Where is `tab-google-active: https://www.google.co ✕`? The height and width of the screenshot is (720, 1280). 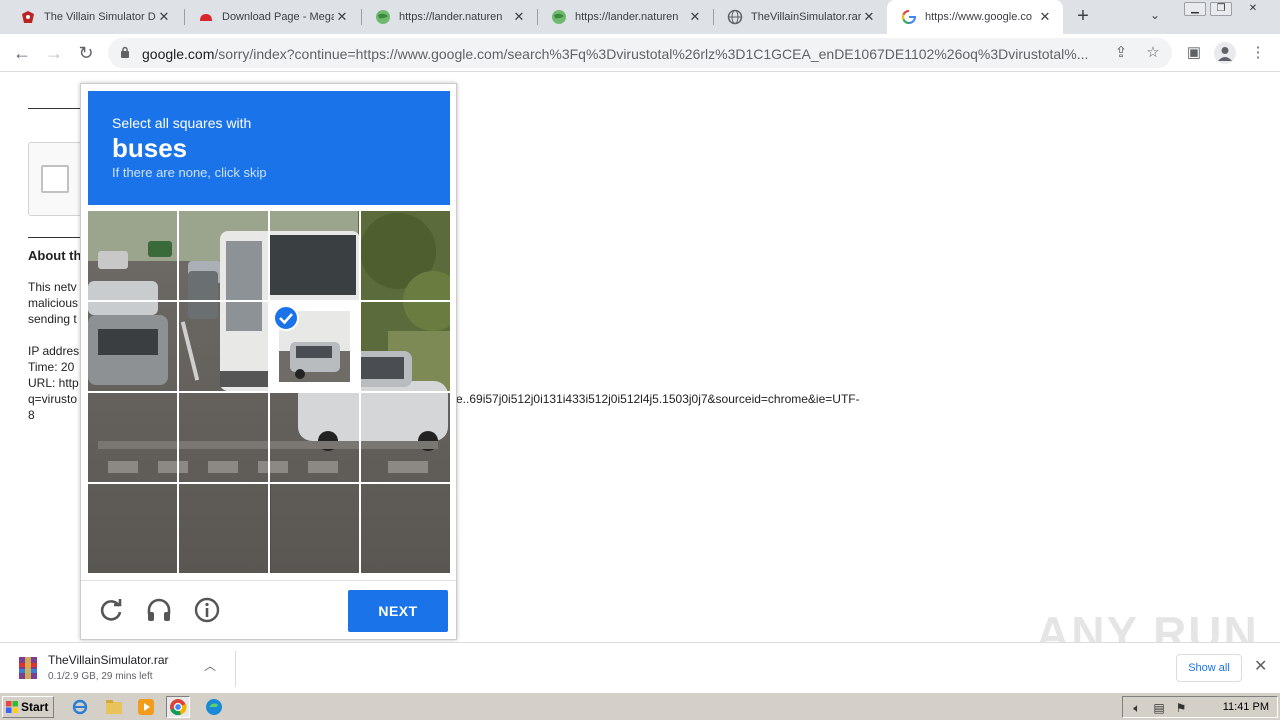 tab-google-active: https://www.google.co ✕ is located at coordinates (975, 17).